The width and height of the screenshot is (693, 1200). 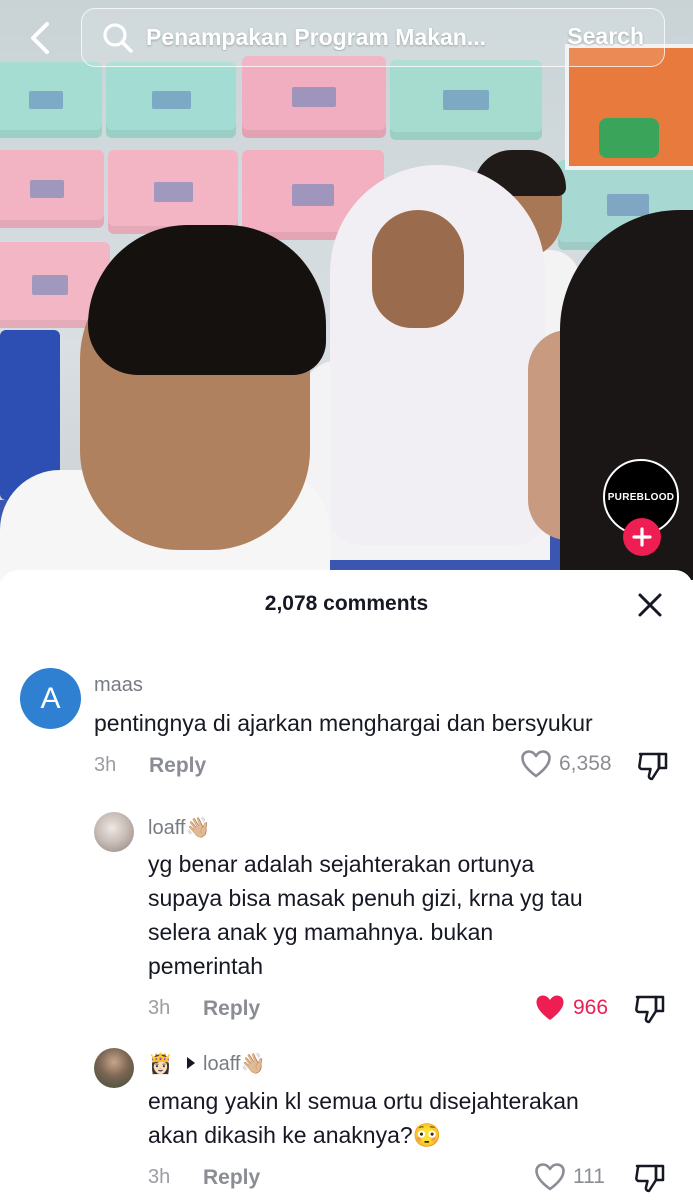 I want to click on like-button: 6,358, so click(x=566, y=764).